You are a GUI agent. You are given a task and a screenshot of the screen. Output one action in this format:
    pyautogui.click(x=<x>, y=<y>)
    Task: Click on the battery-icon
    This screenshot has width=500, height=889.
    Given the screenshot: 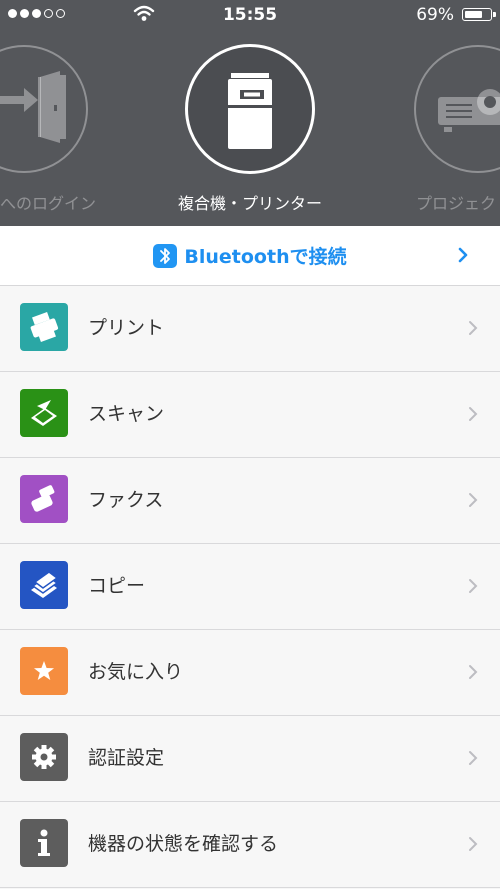 What is the action you would take?
    pyautogui.click(x=479, y=14)
    